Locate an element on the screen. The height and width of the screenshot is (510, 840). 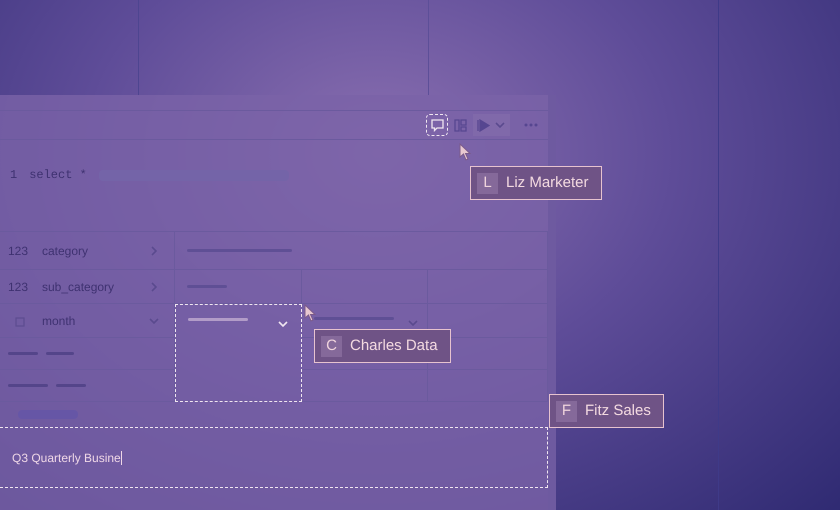
title-input: Q3 Quarterly Busine is located at coordinates (274, 457).